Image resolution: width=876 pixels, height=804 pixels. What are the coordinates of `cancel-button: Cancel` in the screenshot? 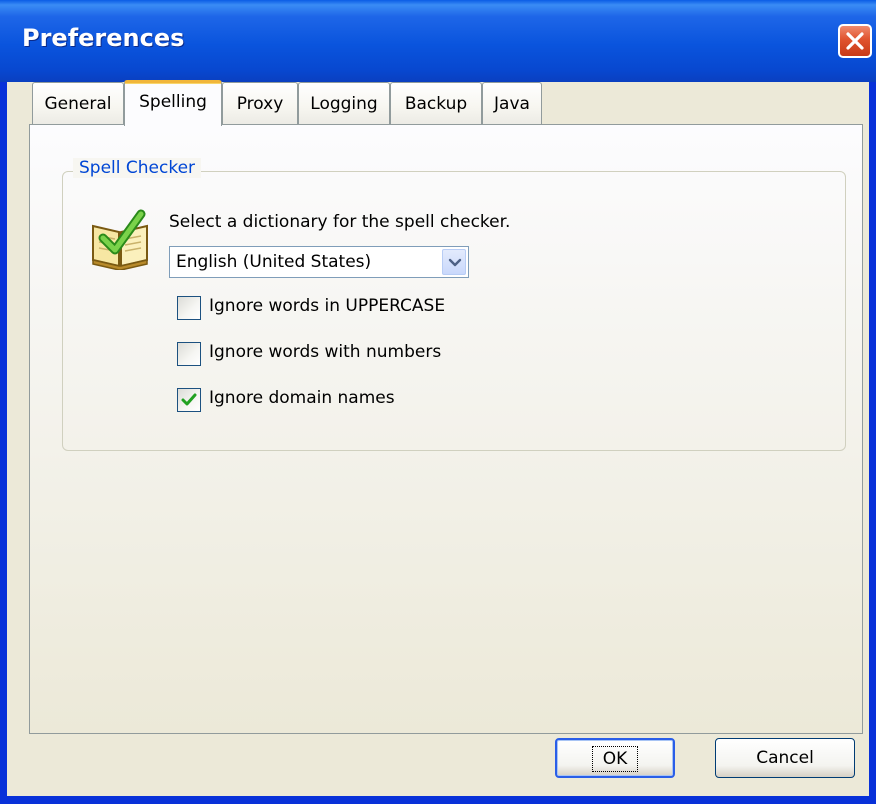 It's located at (785, 758).